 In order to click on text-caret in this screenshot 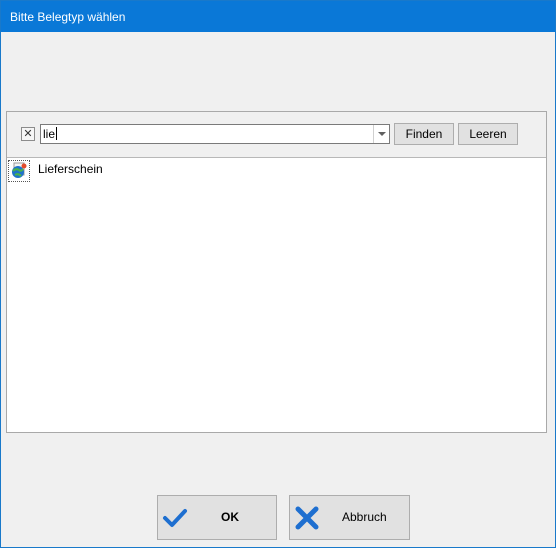, I will do `click(57, 133)`.